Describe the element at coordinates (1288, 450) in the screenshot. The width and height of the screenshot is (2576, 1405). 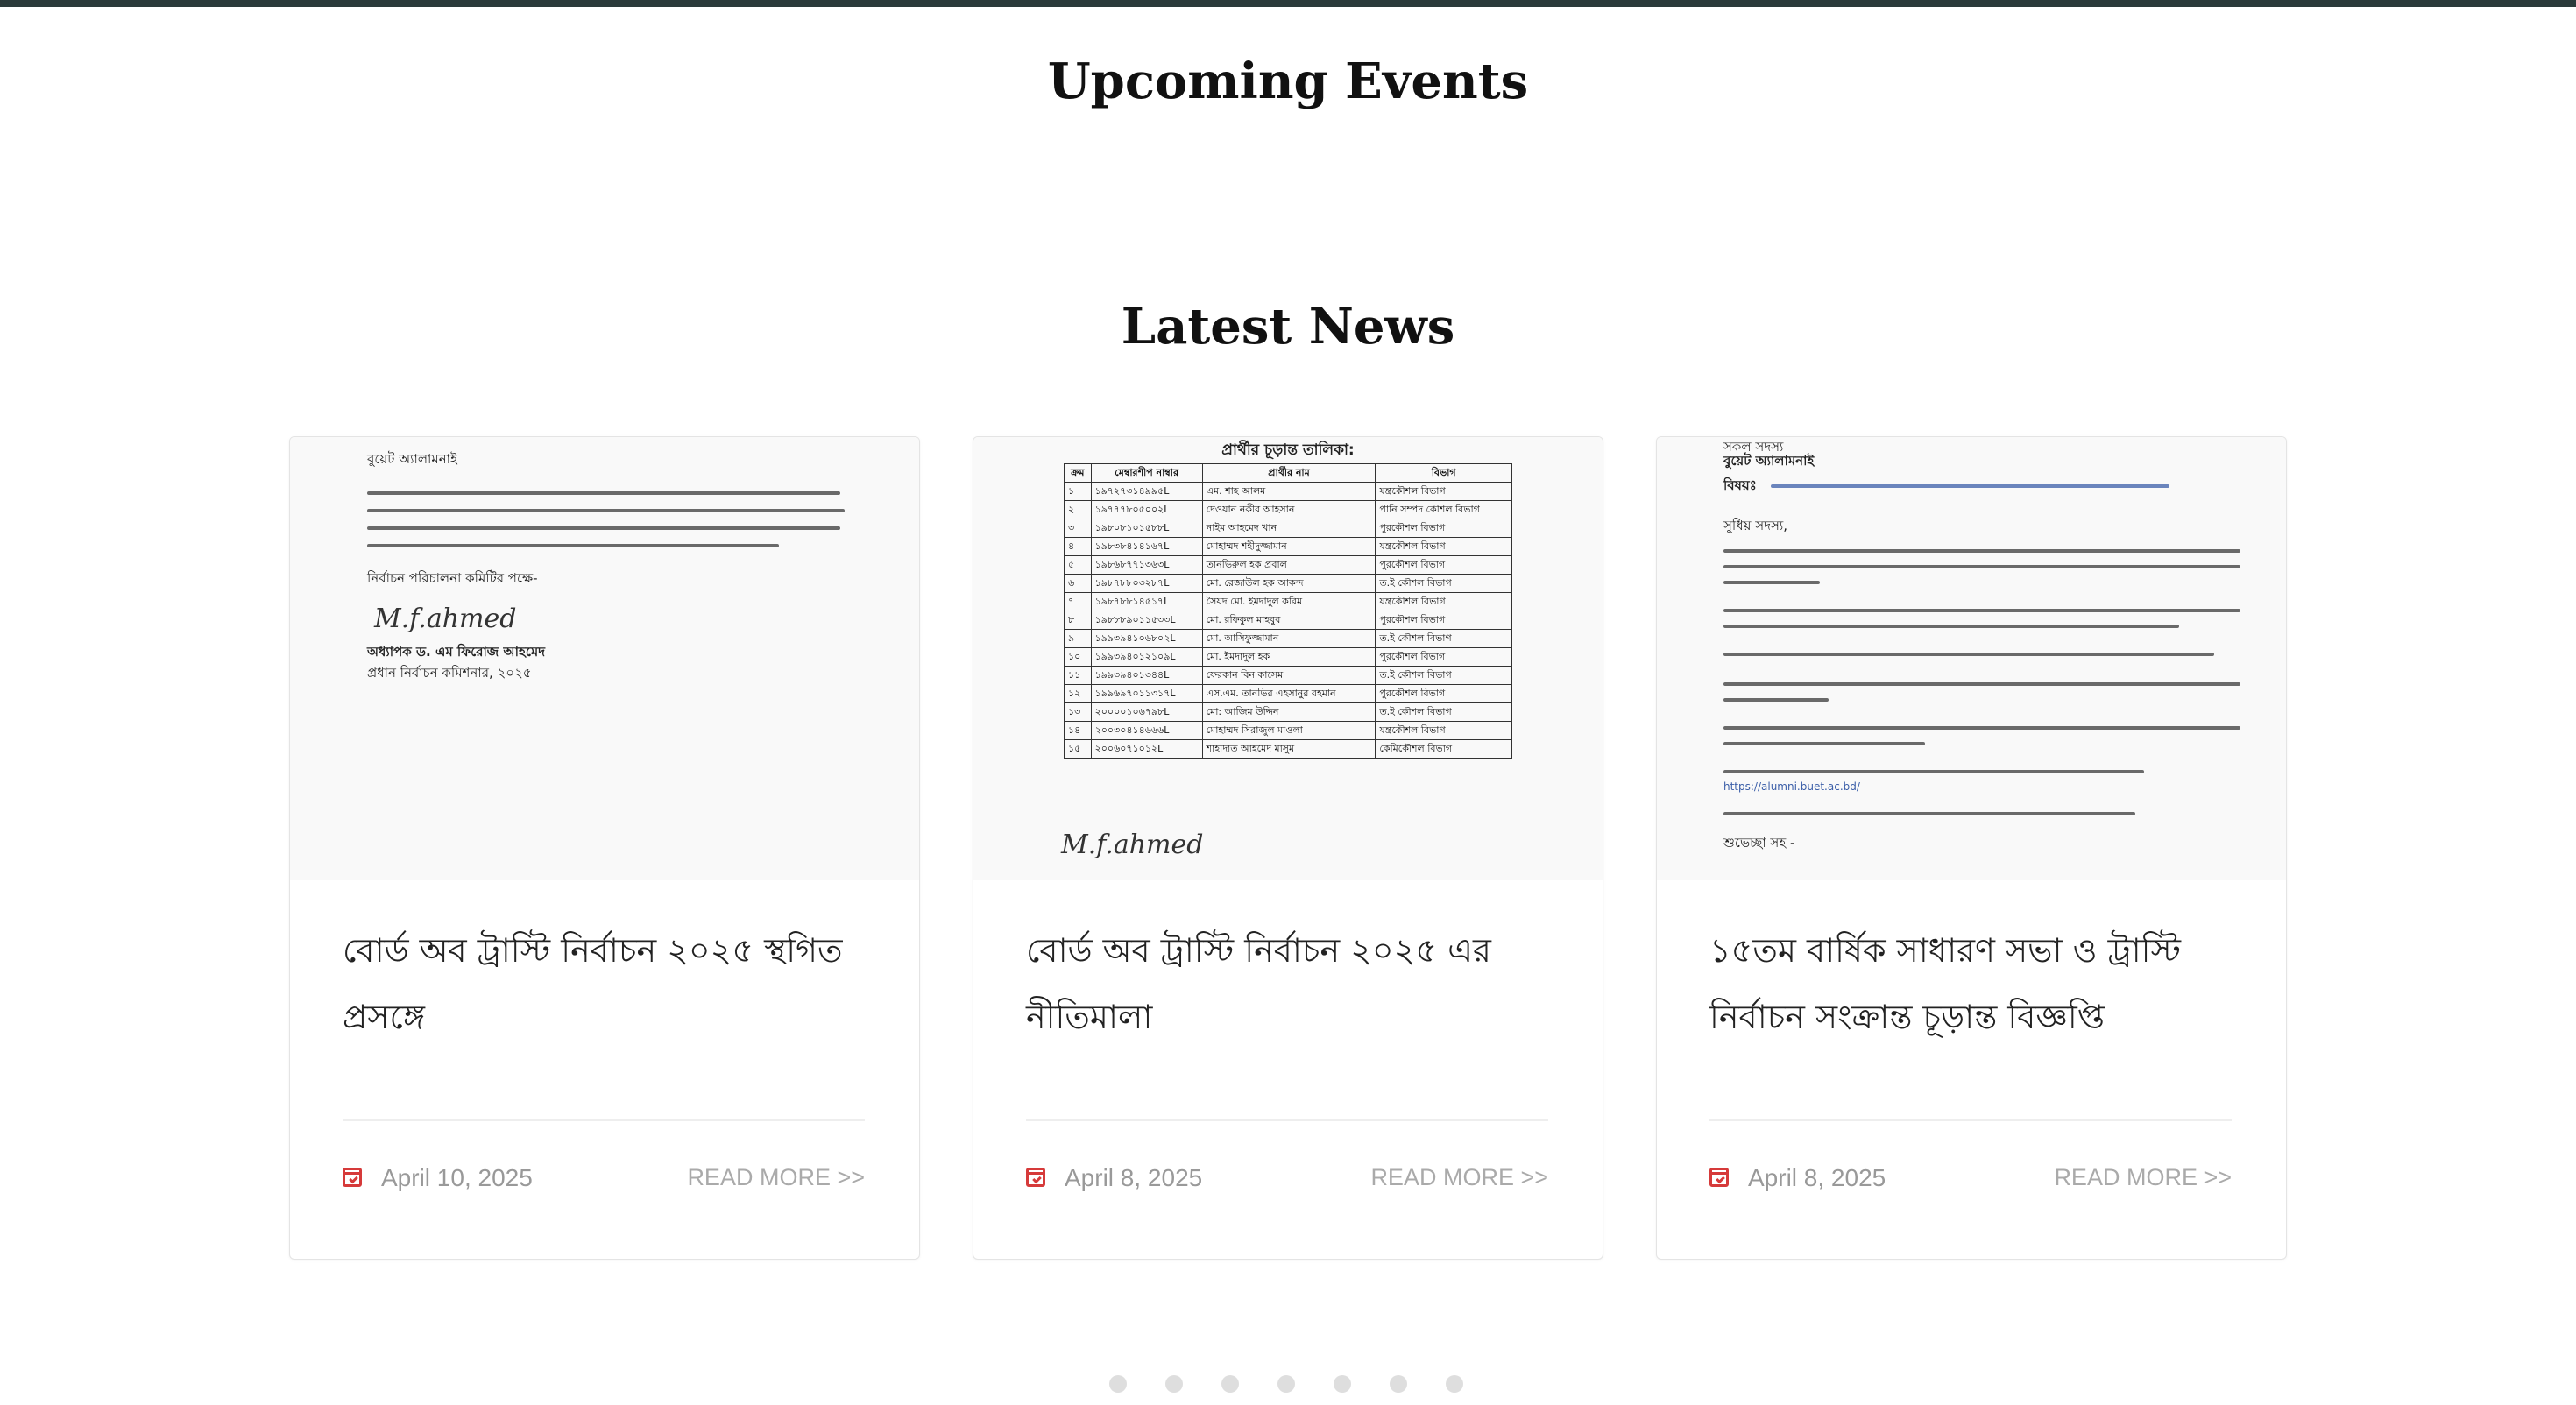
I see `doc-table-heading: প্রার্থীর চূড়ান্ত তালিকা:` at that location.